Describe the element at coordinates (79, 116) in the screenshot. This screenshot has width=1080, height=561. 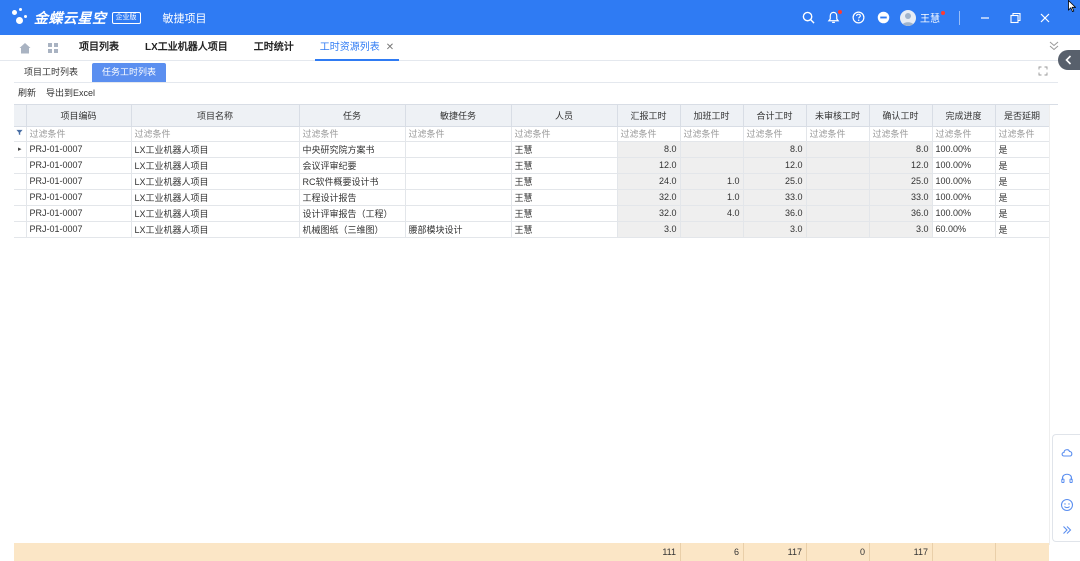
I see `col-project-code: 项目编码` at that location.